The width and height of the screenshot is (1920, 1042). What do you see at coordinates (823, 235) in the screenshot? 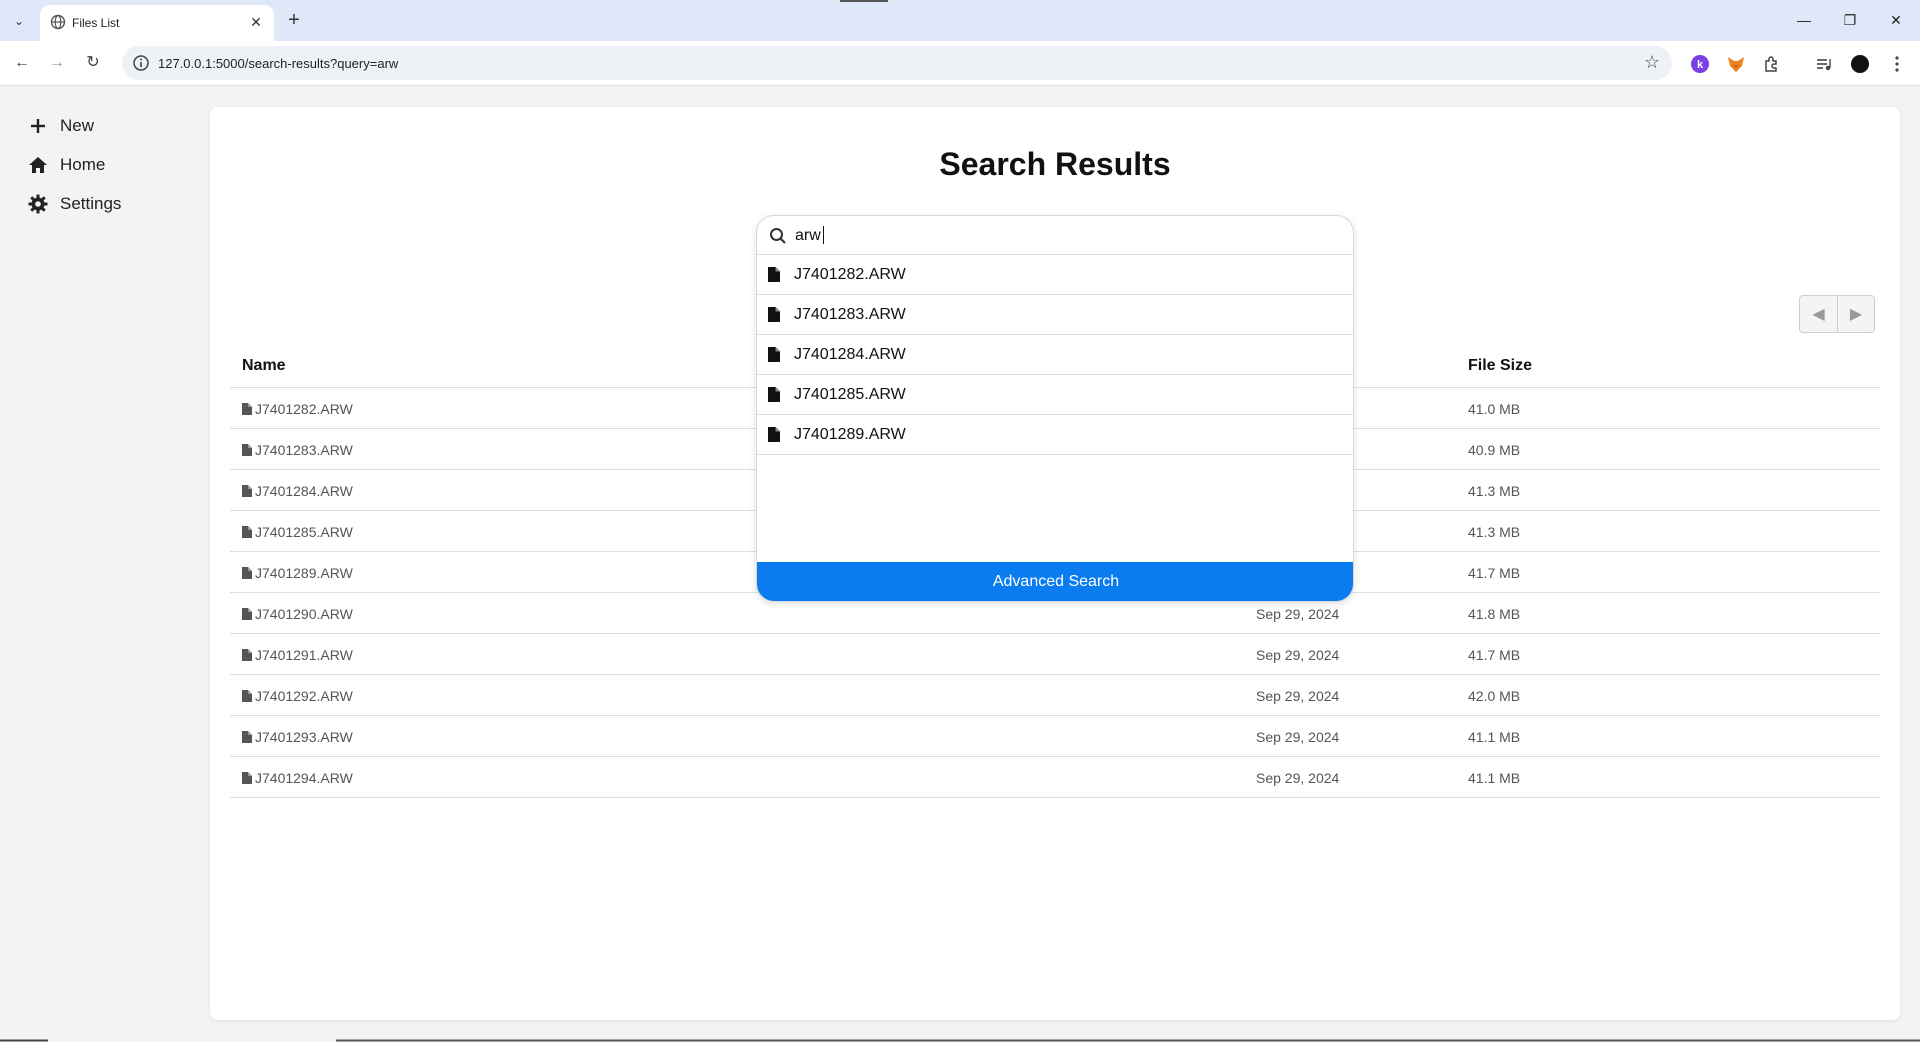
I see `text-cursor` at bounding box center [823, 235].